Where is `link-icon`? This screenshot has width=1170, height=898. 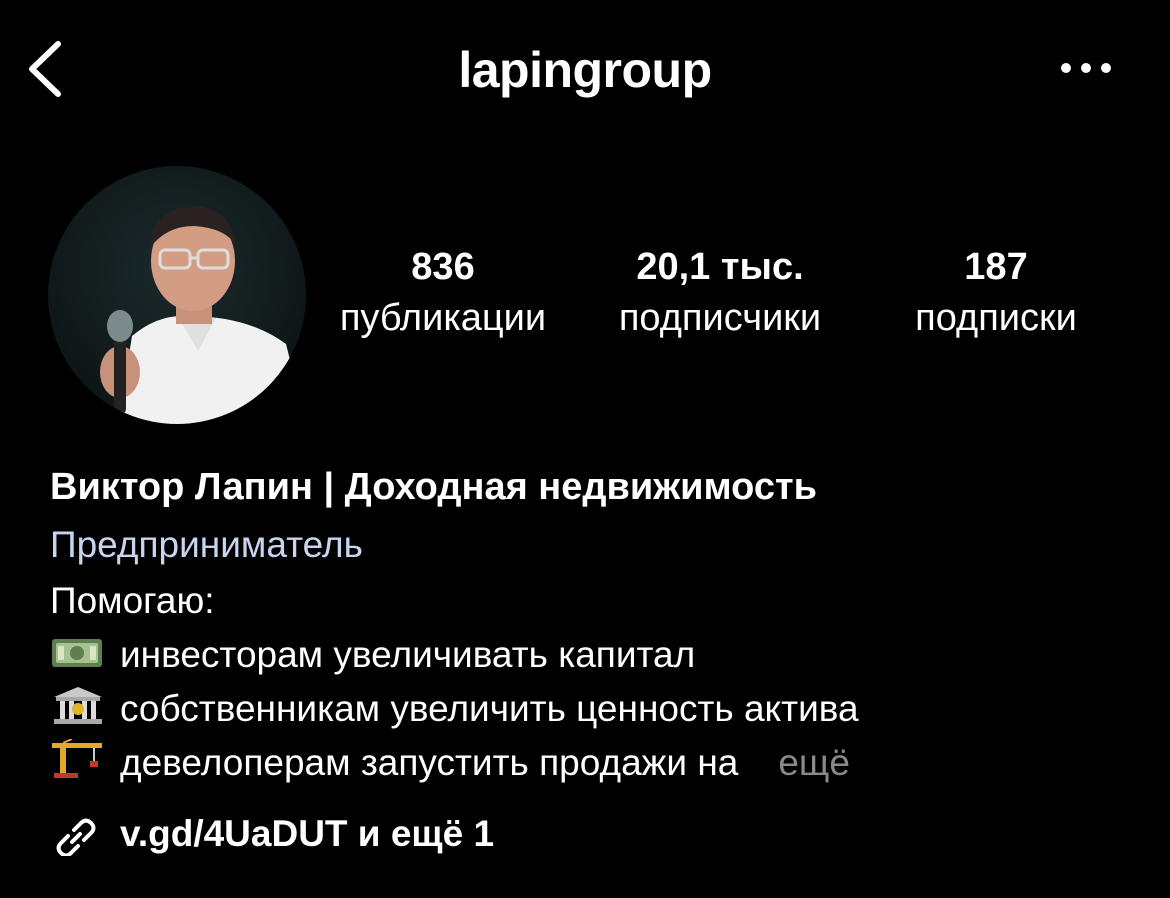
link-icon is located at coordinates (76, 837).